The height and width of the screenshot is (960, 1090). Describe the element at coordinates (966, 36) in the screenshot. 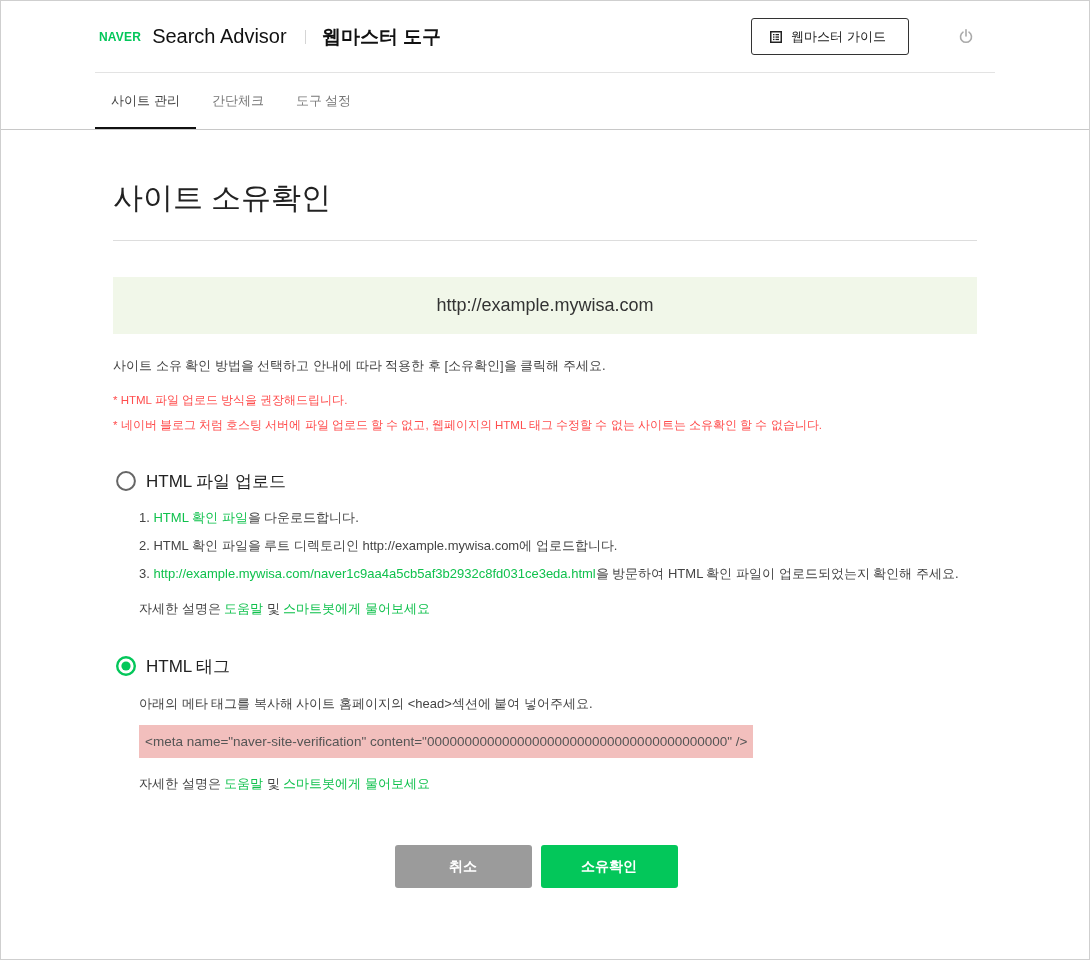

I see `power-icon` at that location.